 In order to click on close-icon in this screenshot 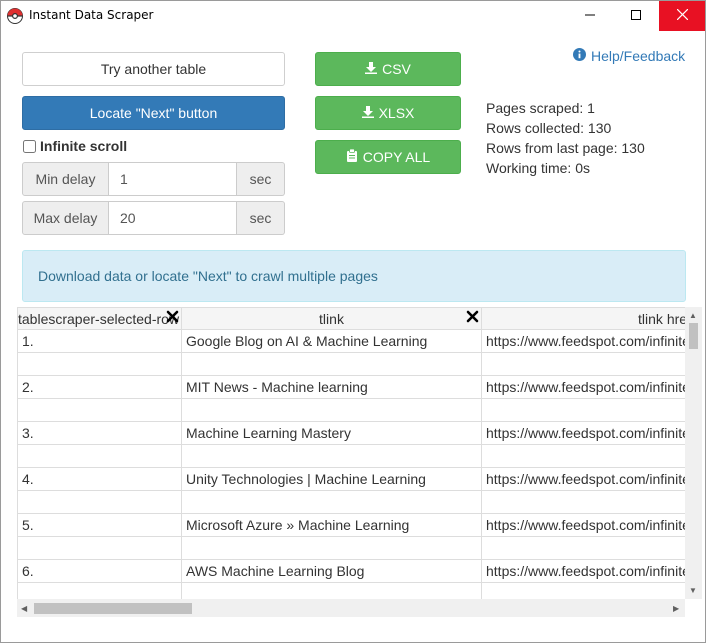, I will do `click(682, 16)`.